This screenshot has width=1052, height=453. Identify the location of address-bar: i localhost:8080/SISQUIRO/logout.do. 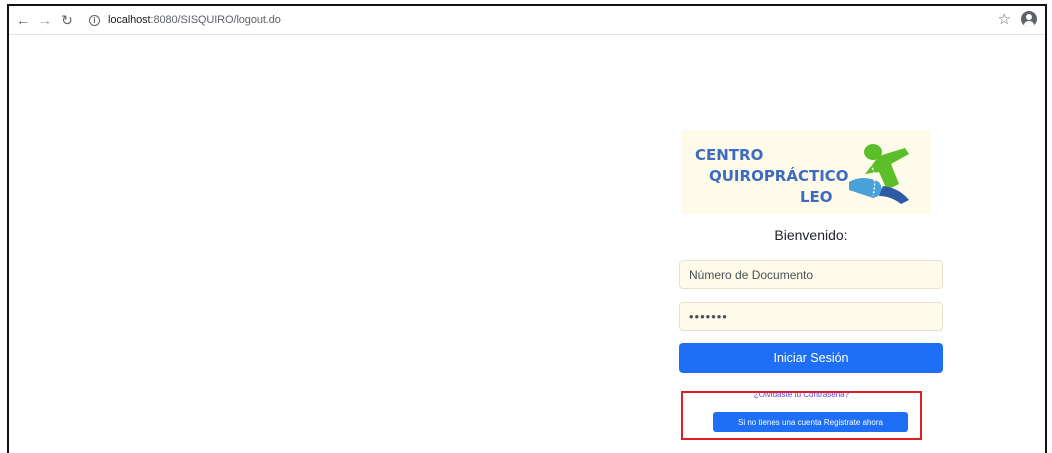
(185, 20).